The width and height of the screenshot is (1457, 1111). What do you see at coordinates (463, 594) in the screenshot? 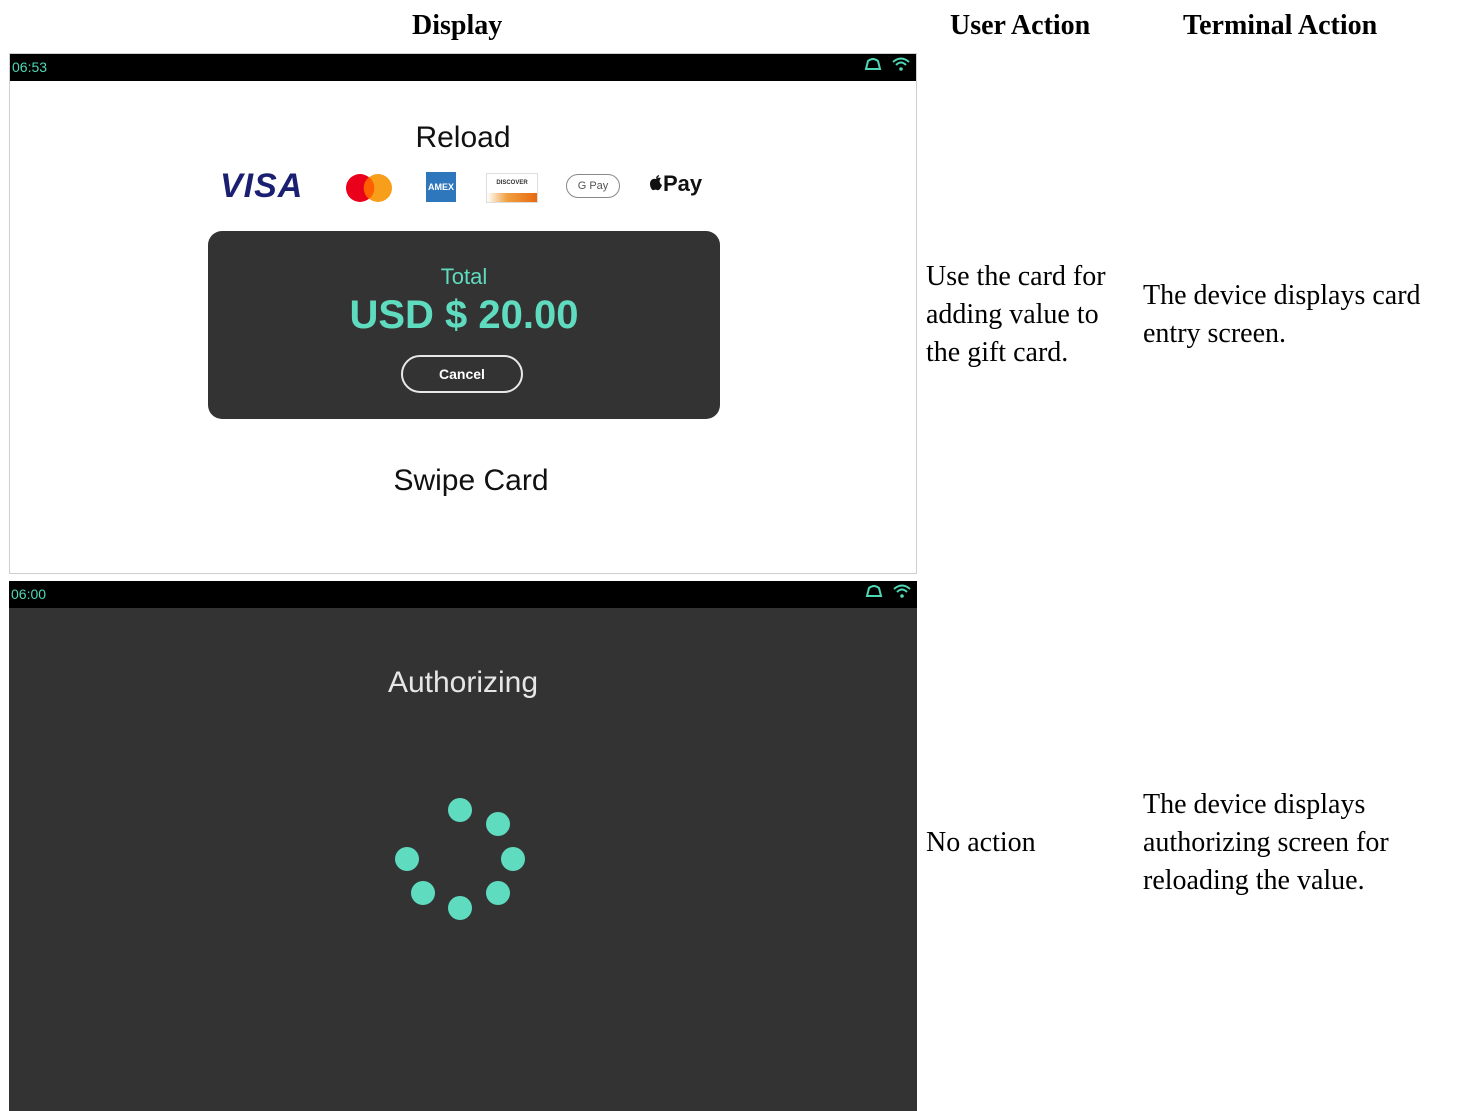
I see `status-bar: 06:00` at bounding box center [463, 594].